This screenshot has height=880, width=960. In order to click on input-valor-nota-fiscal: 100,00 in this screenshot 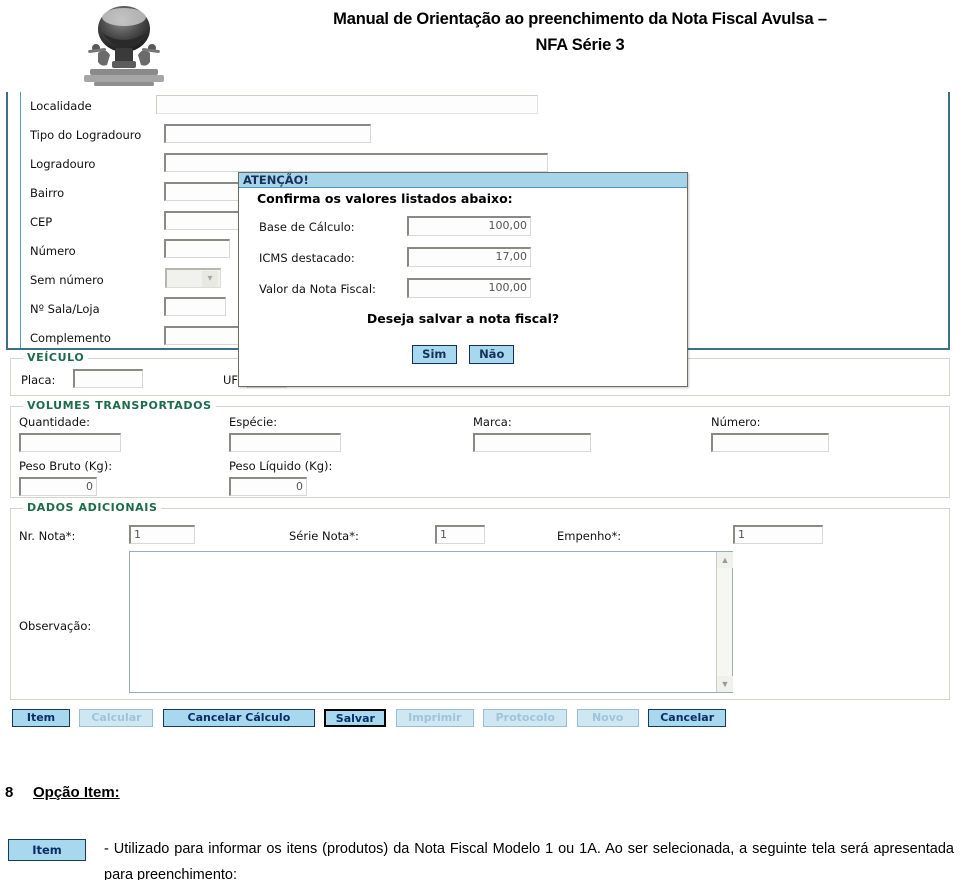, I will do `click(469, 288)`.